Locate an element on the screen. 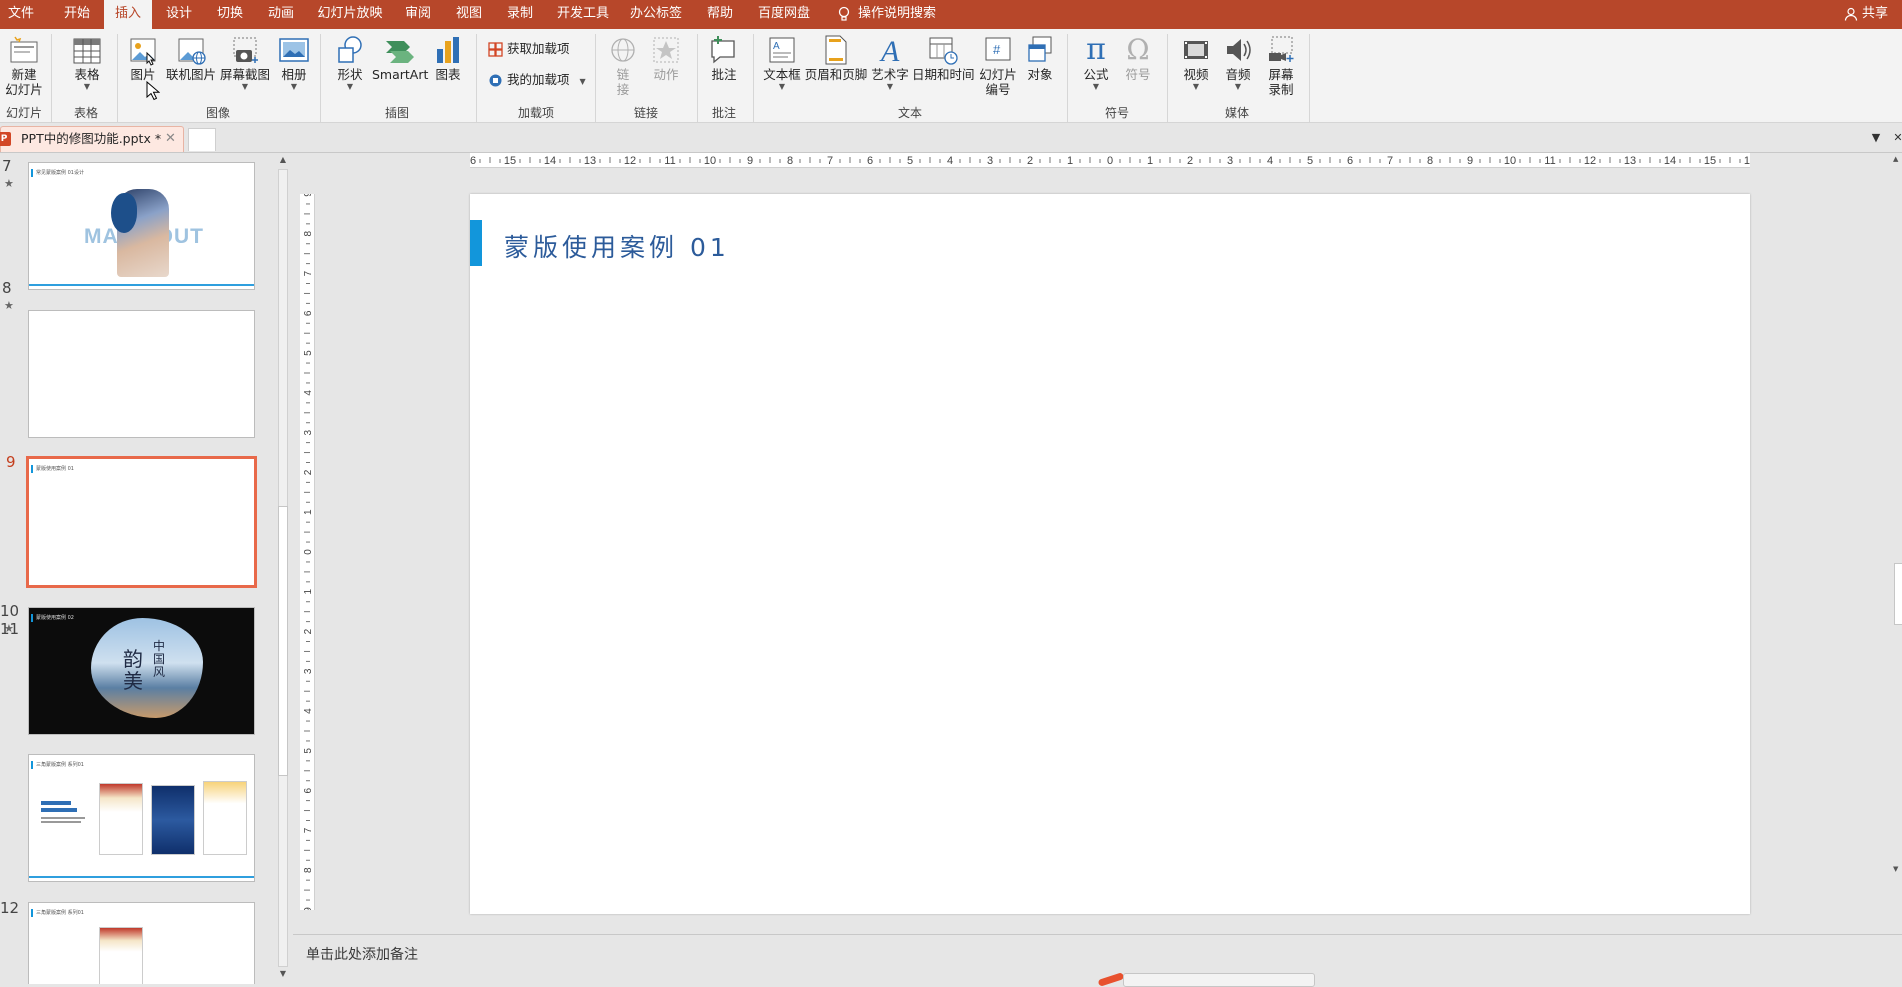 The height and width of the screenshot is (987, 1902). ruler-label: 2 is located at coordinates (308, 472).